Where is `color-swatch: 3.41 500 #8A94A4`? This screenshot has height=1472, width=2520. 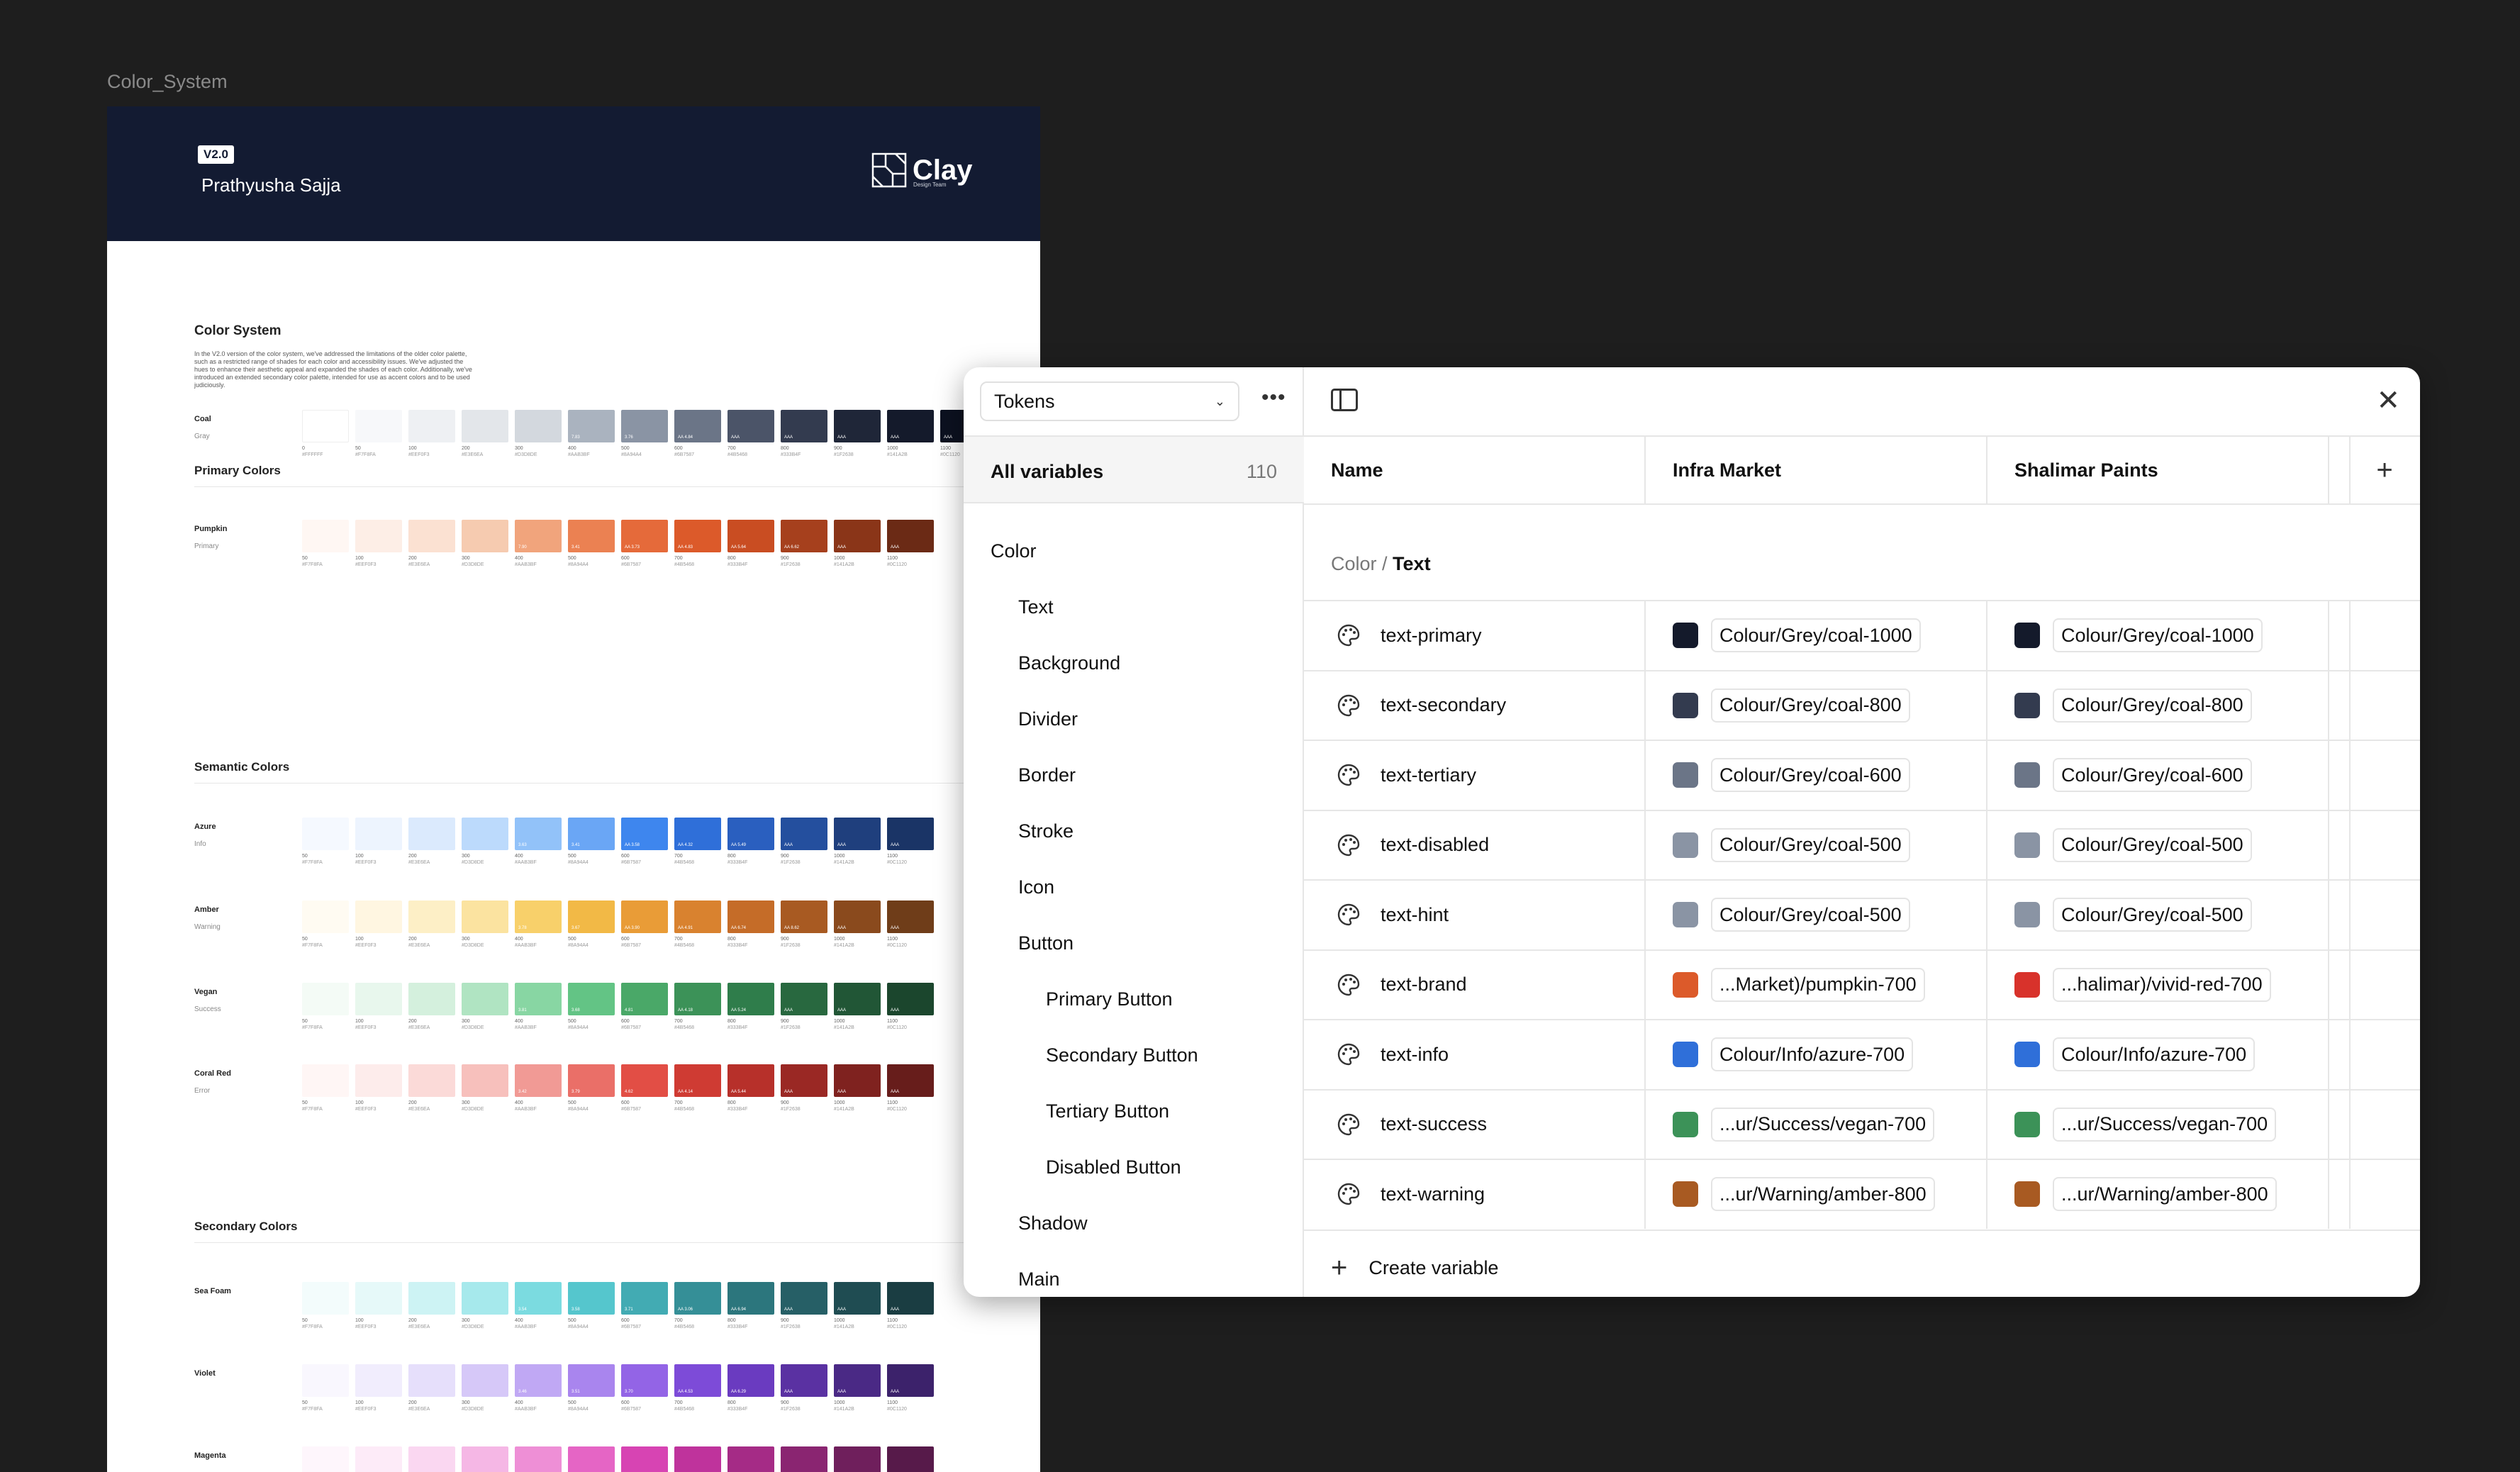 color-swatch: 3.41 500 #8A94A4 is located at coordinates (591, 844).